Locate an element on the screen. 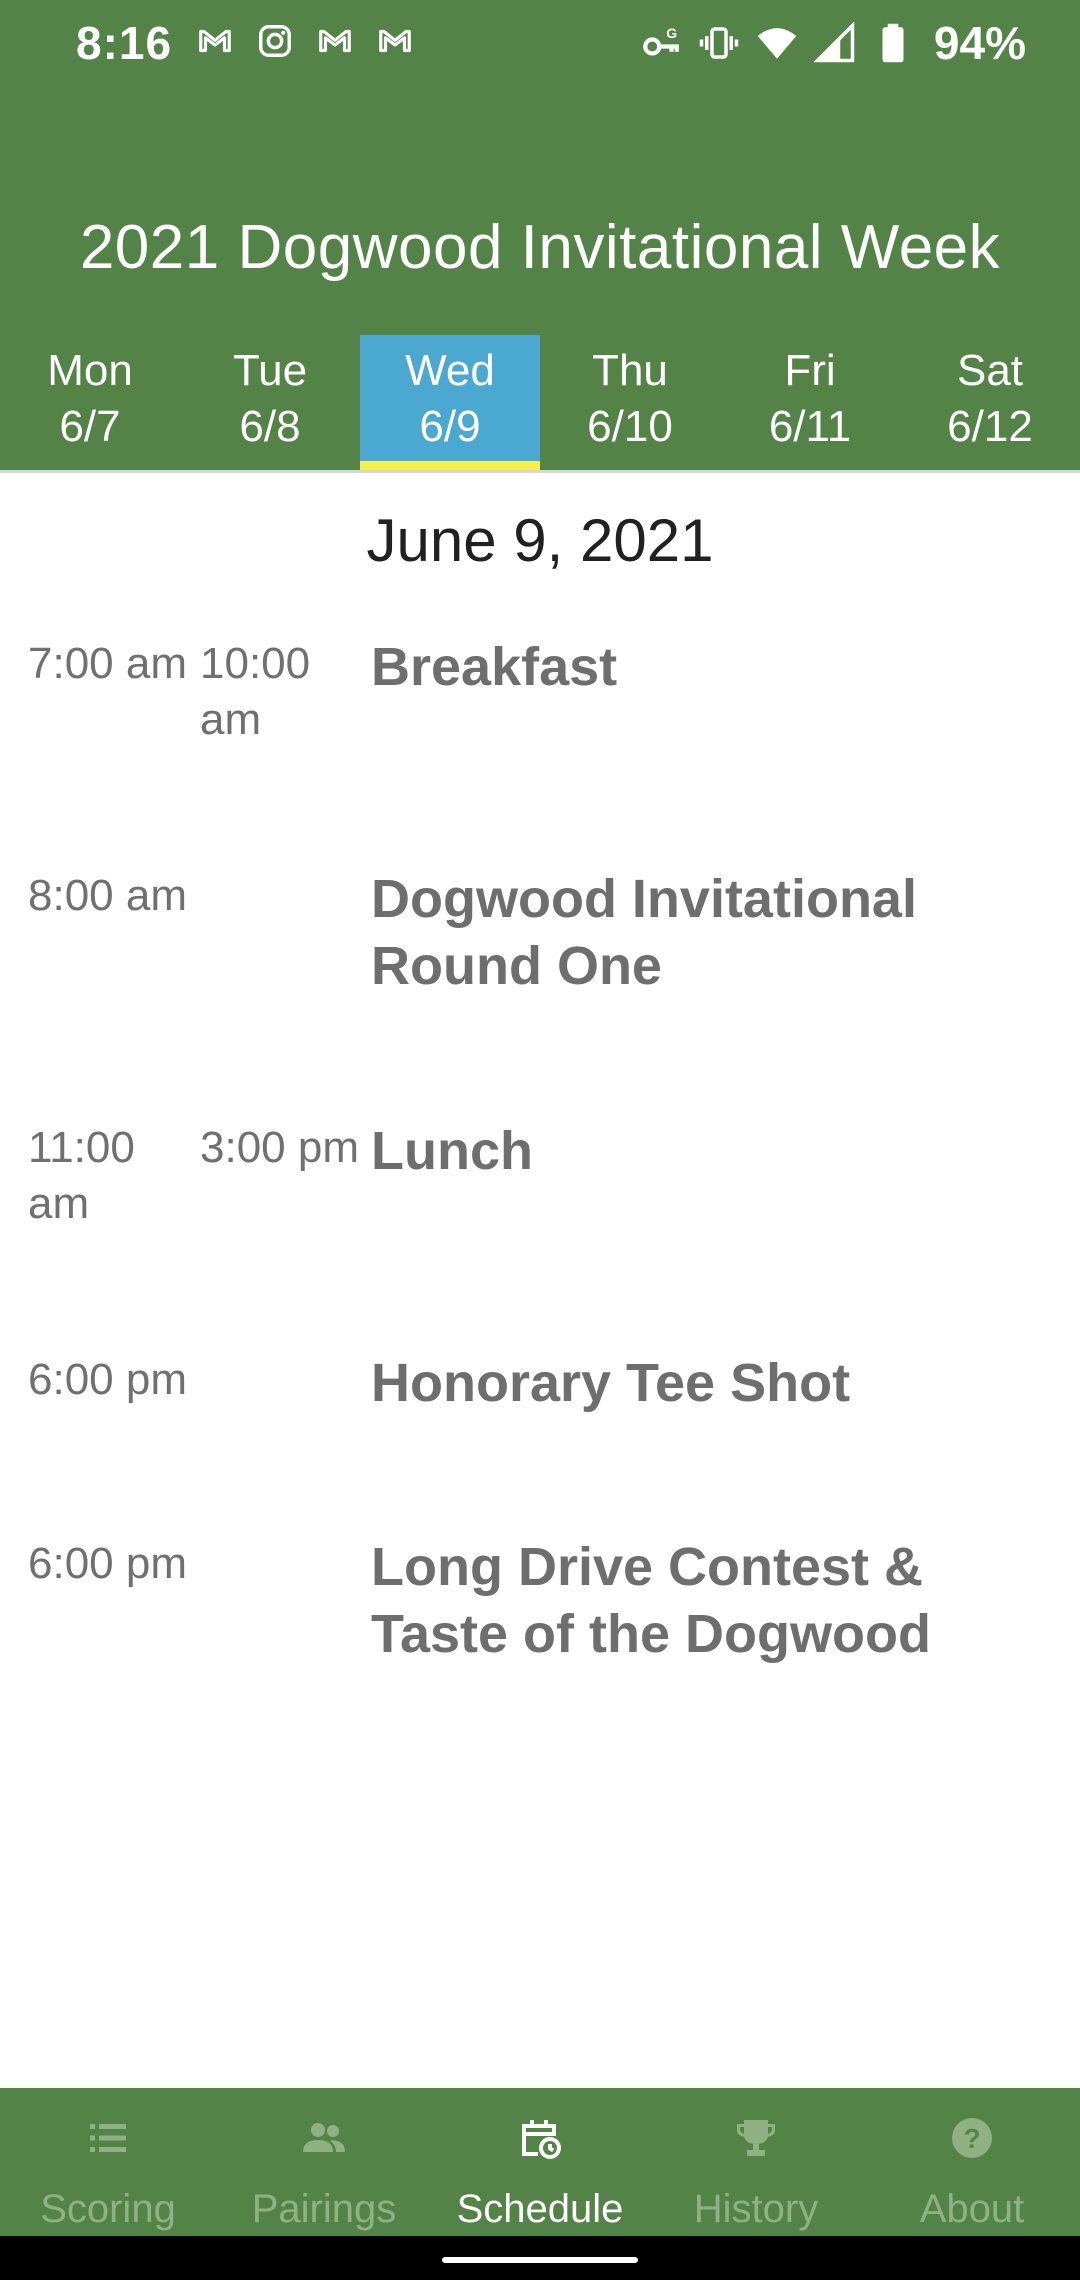 The image size is (1080, 2280). cell-signal-icon is located at coordinates (834, 42).